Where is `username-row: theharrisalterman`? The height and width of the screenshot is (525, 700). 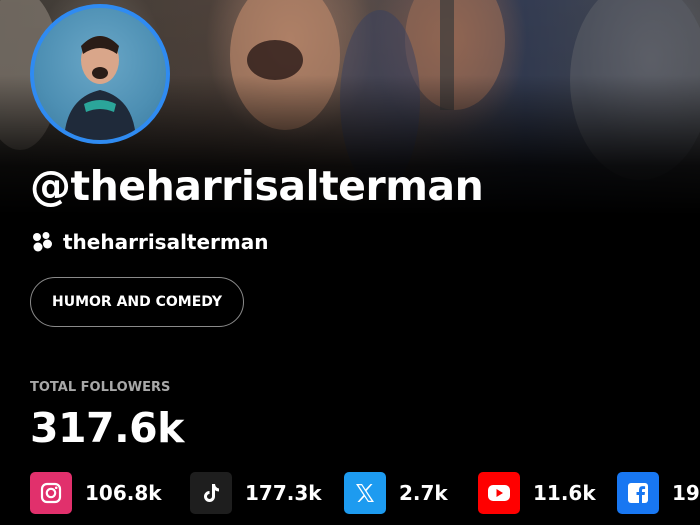
username-row: theharrisalterman is located at coordinates (149, 242).